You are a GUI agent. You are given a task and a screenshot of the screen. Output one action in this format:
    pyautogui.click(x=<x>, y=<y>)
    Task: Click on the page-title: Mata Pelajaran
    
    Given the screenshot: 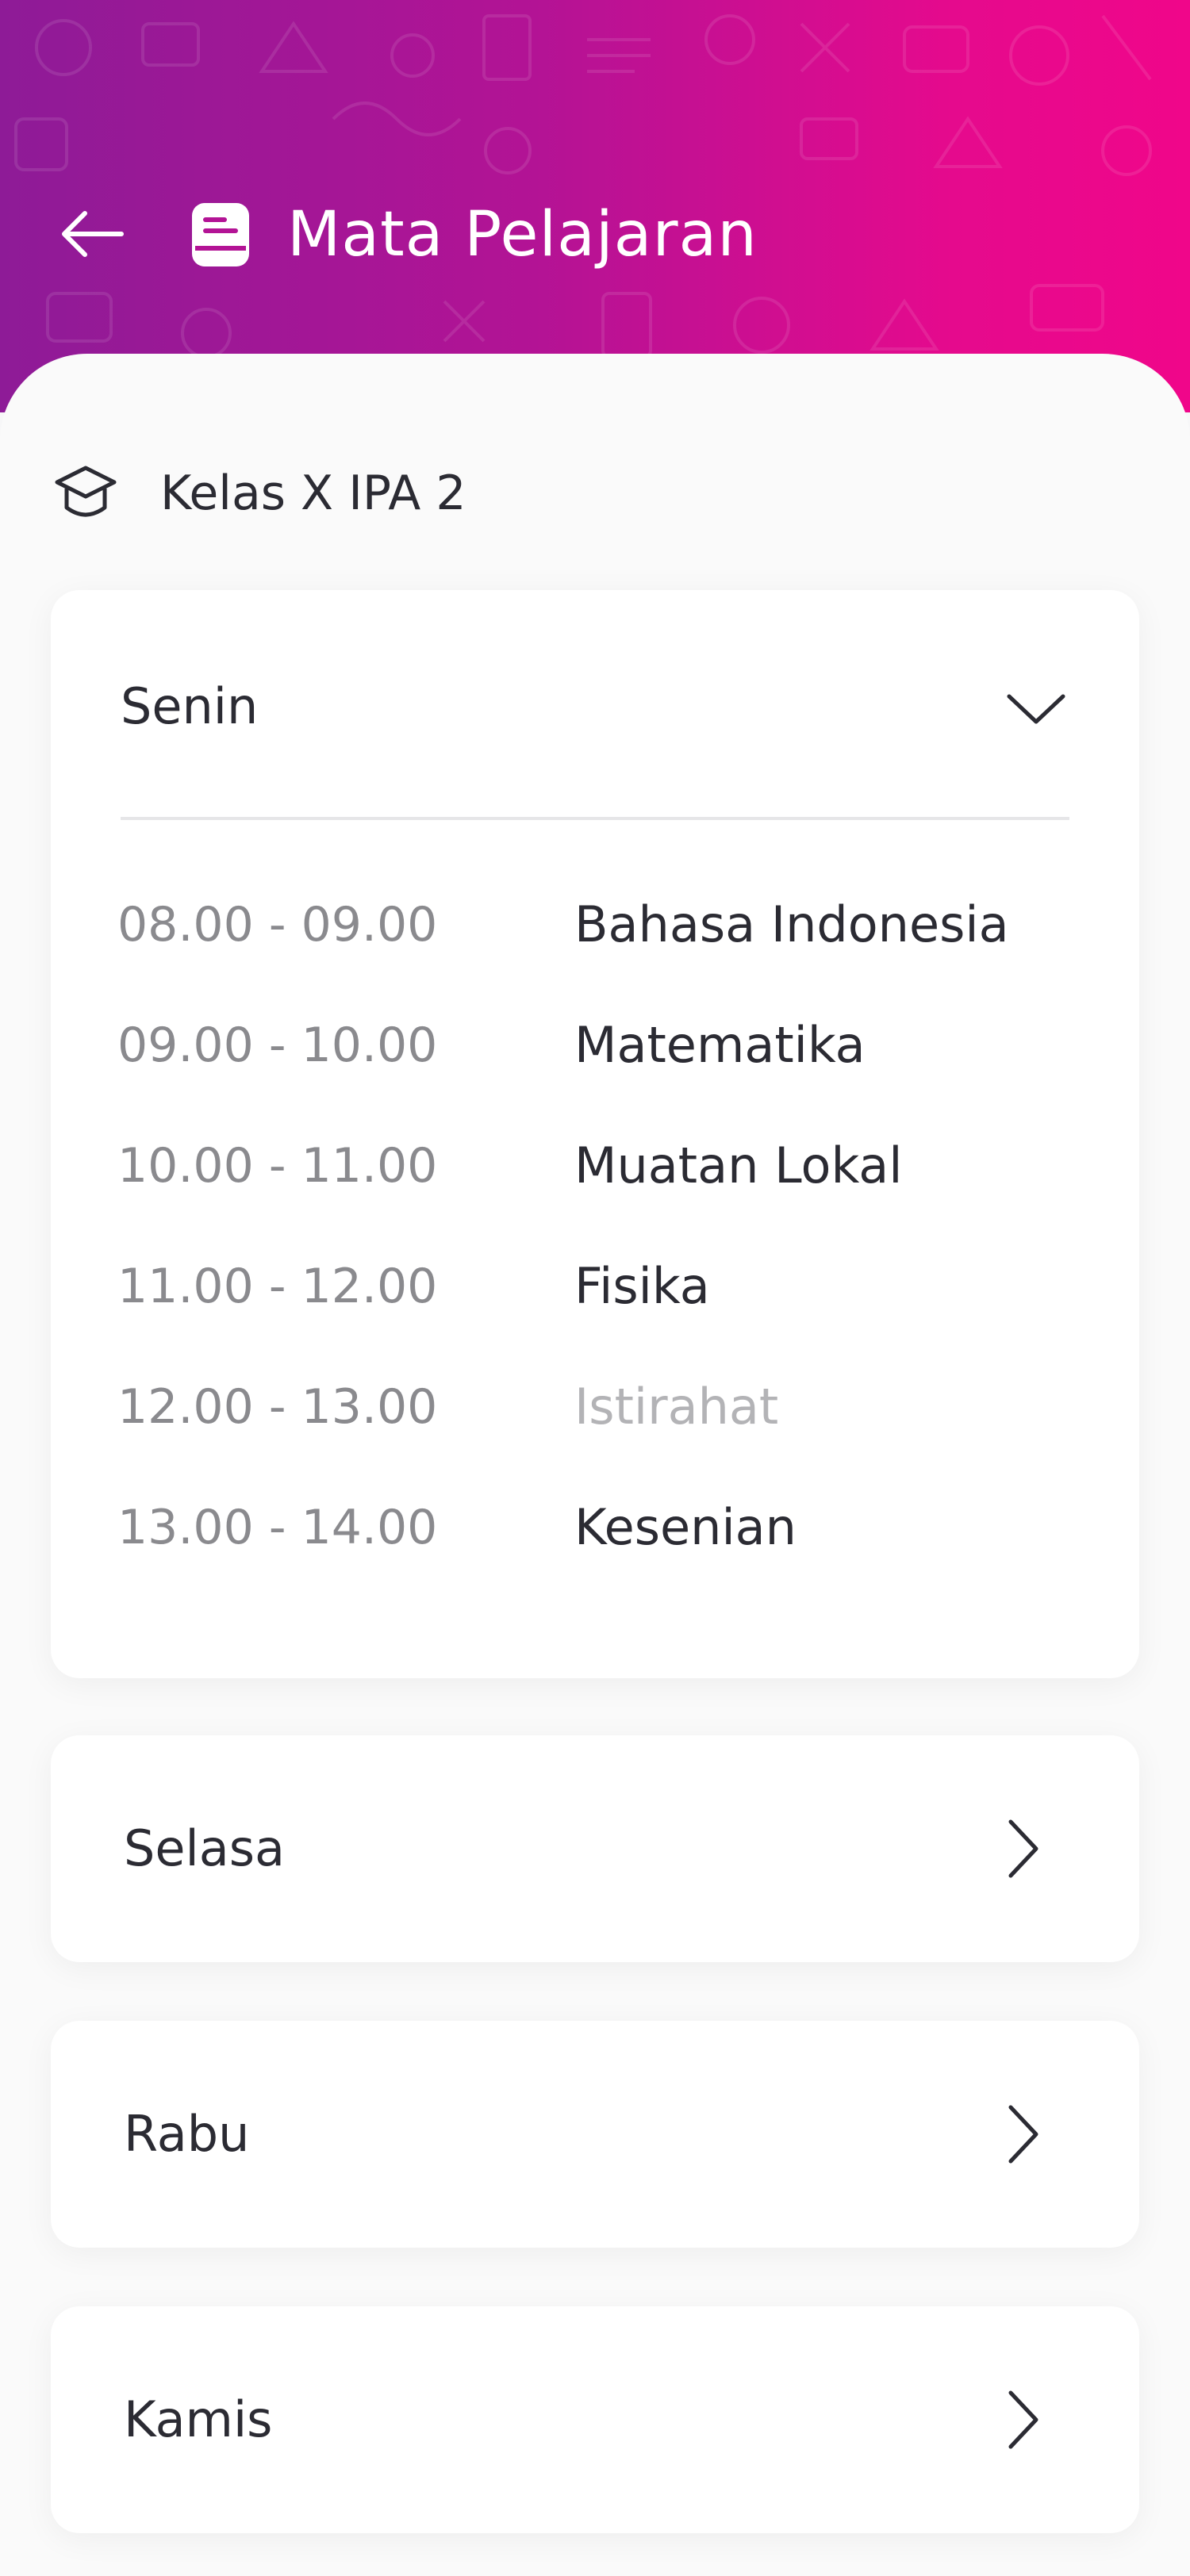 What is the action you would take?
    pyautogui.click(x=522, y=234)
    